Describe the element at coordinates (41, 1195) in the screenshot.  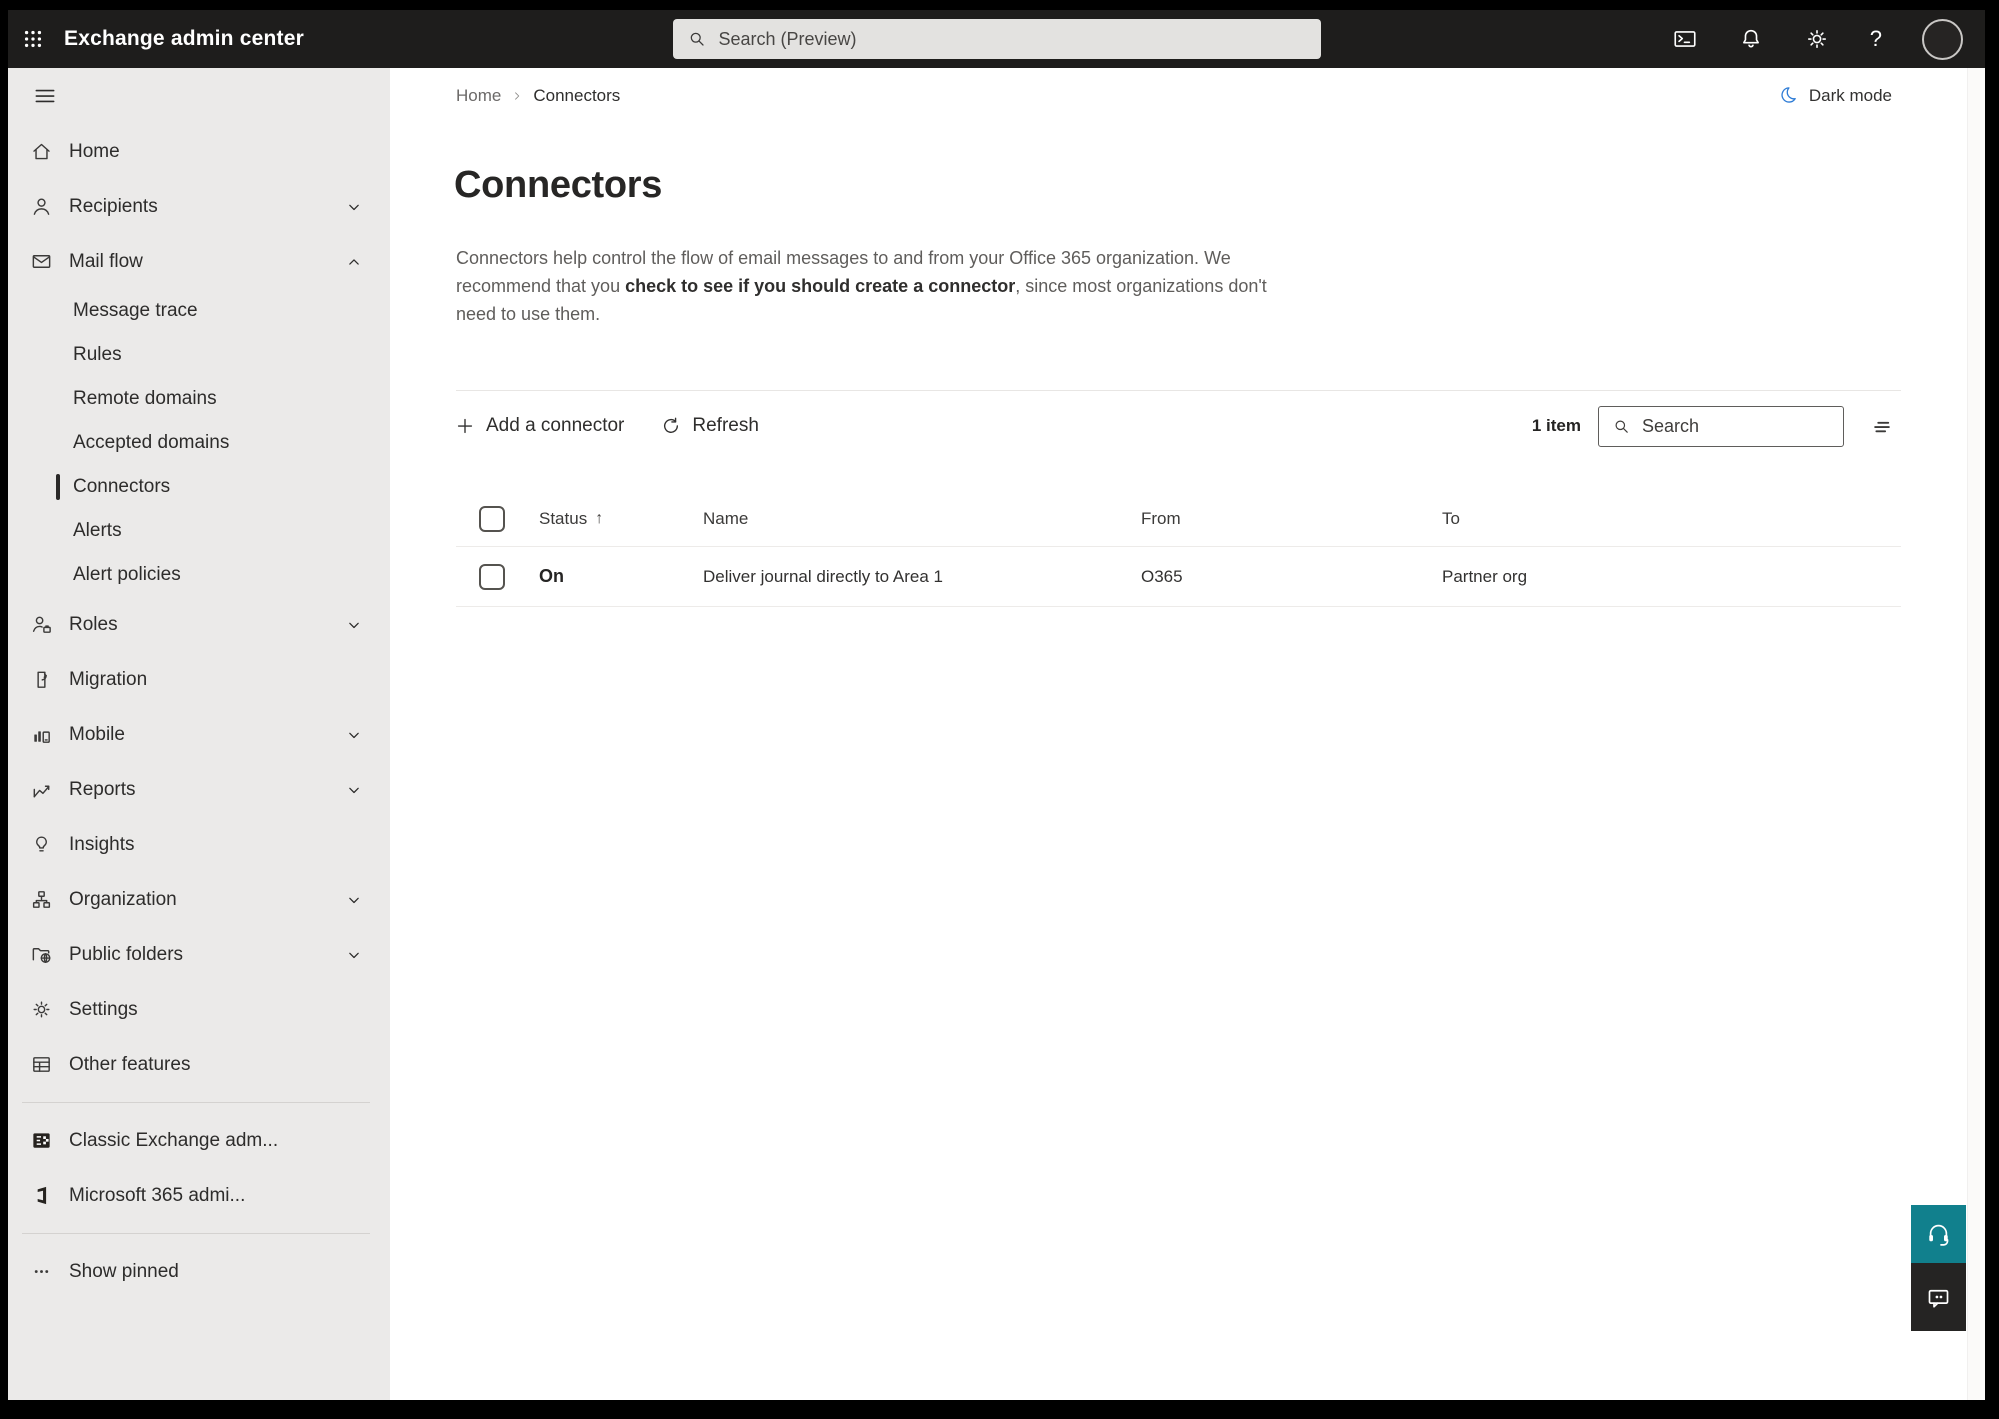
I see `m365-logo-icon` at that location.